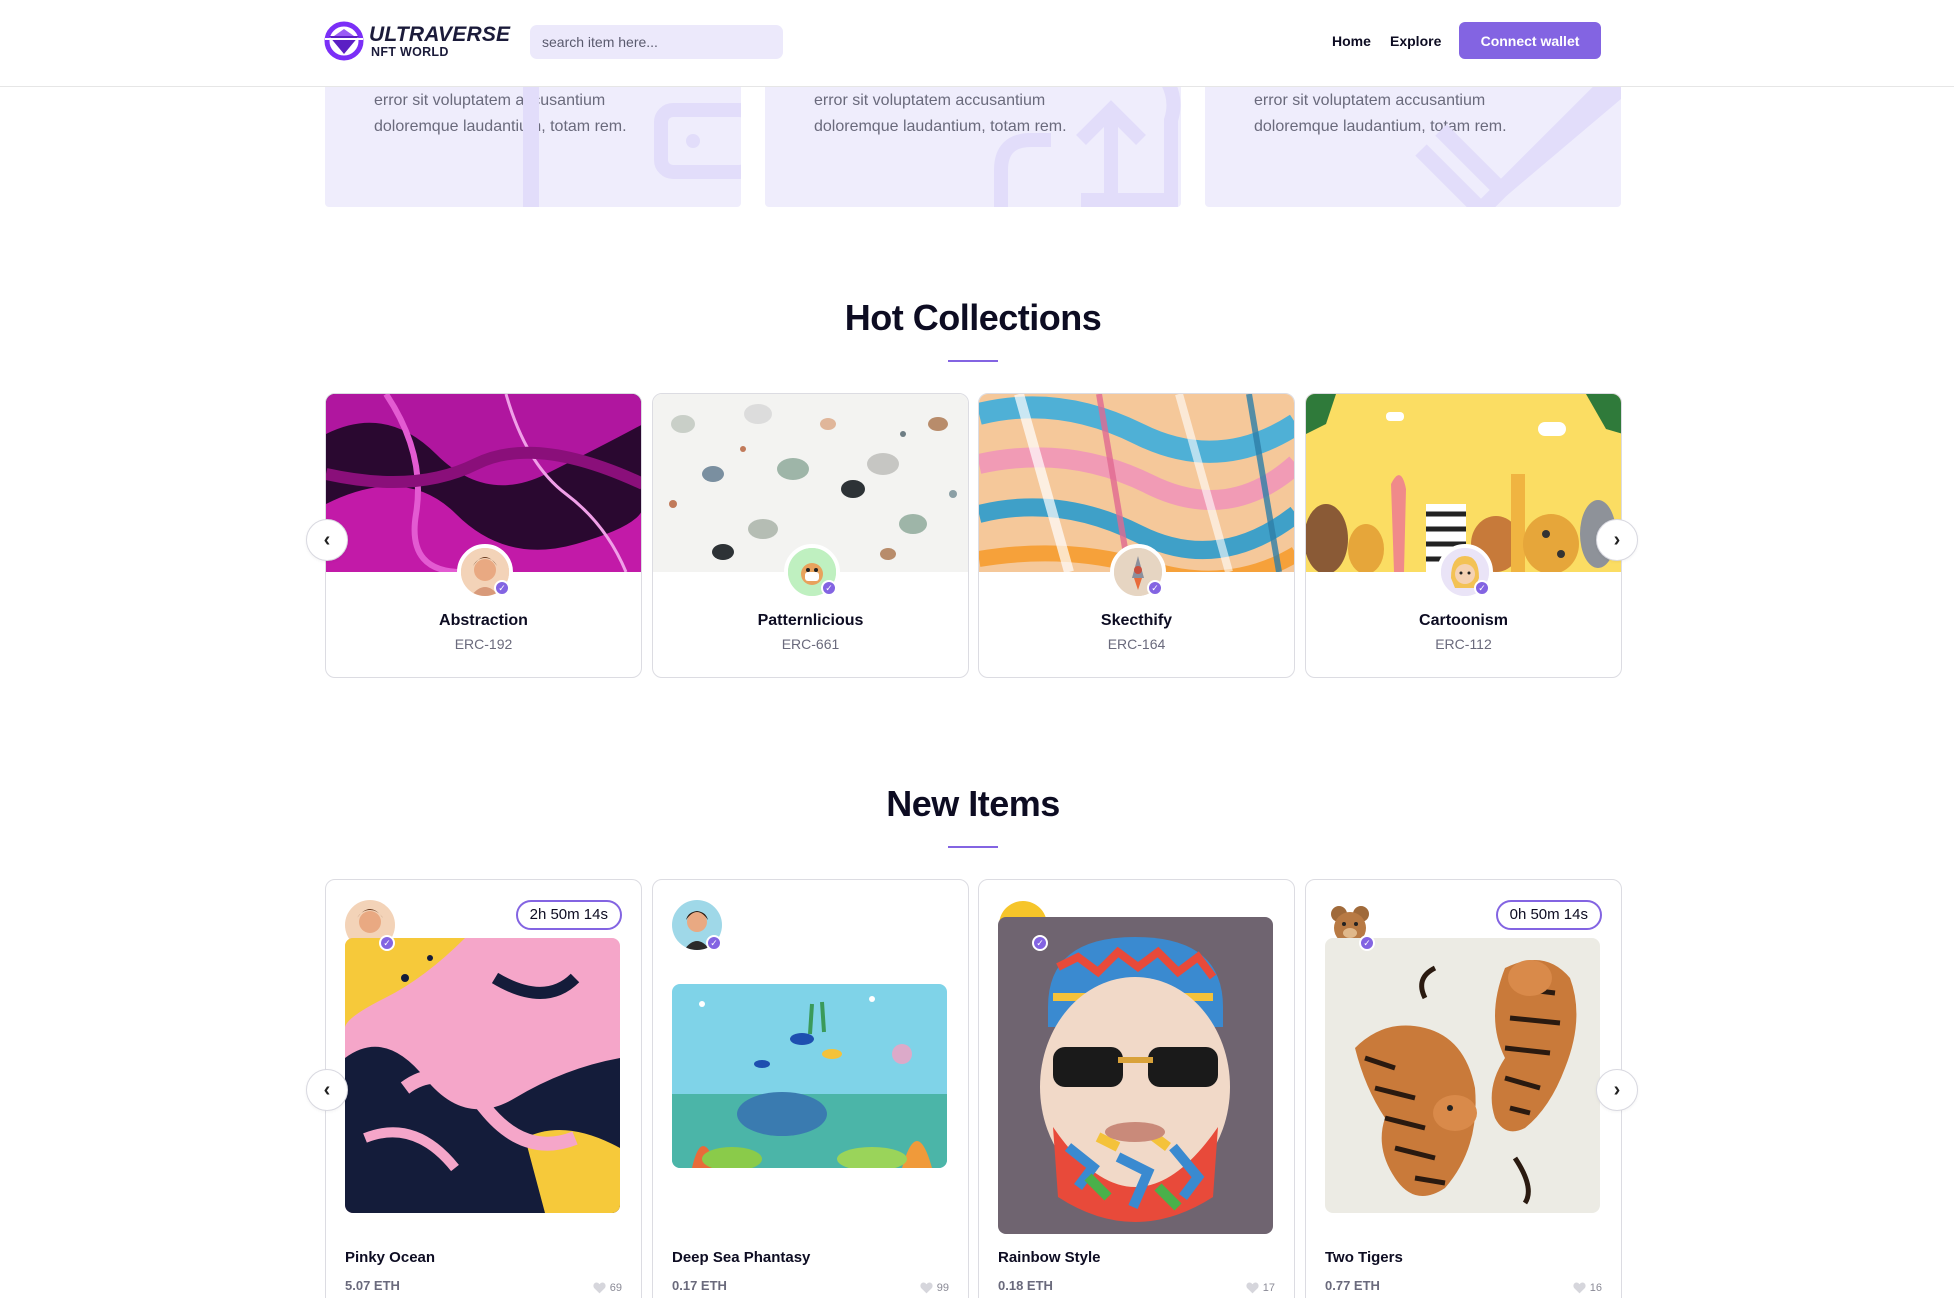 The height and width of the screenshot is (1298, 1954). I want to click on nft-title: Two Tigers, so click(1364, 1257).